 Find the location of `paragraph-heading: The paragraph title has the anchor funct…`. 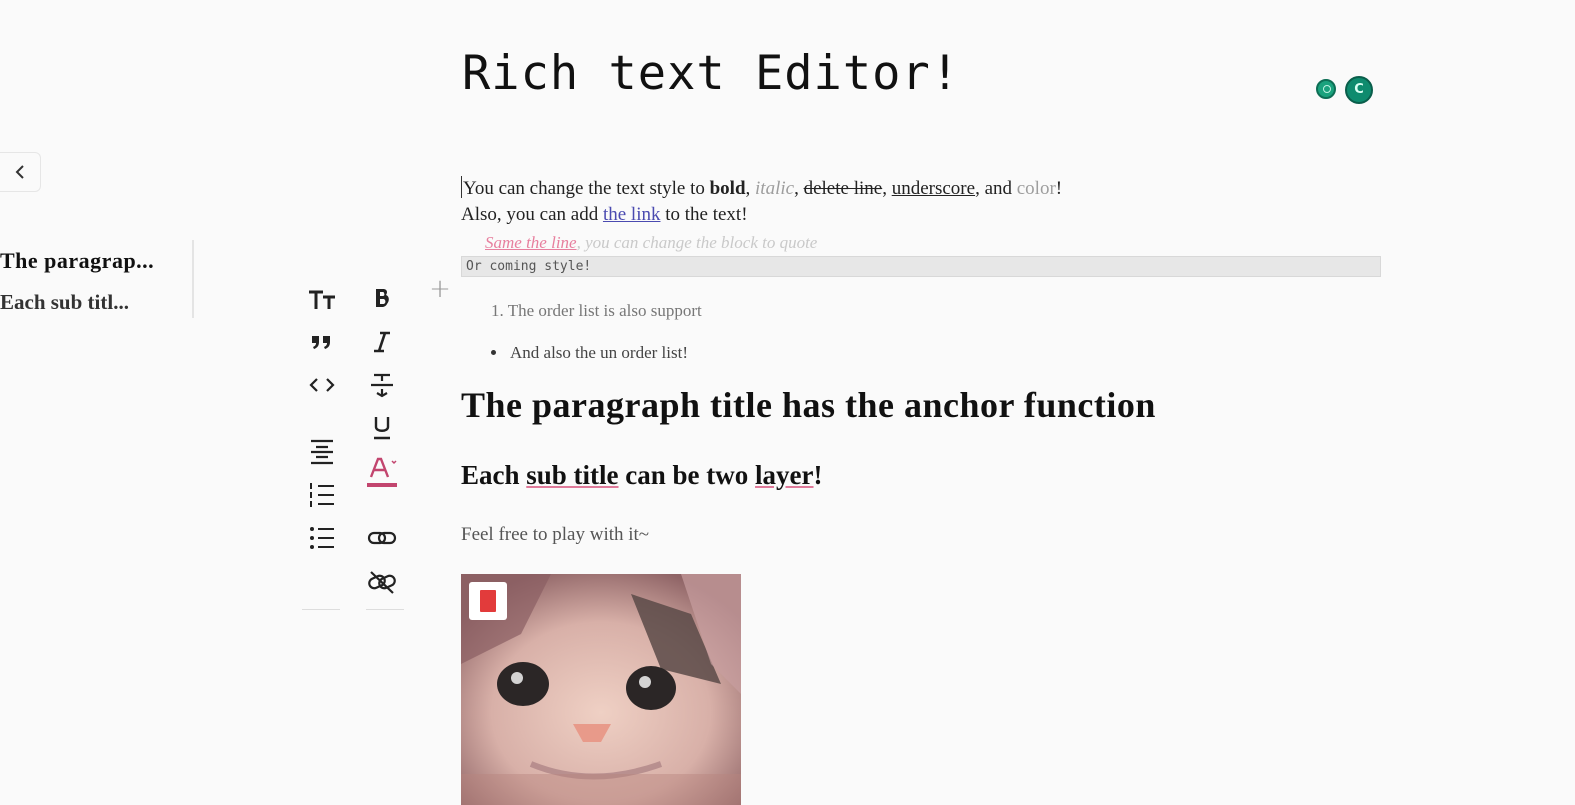

paragraph-heading: The paragraph title has the anchor funct… is located at coordinates (808, 405).